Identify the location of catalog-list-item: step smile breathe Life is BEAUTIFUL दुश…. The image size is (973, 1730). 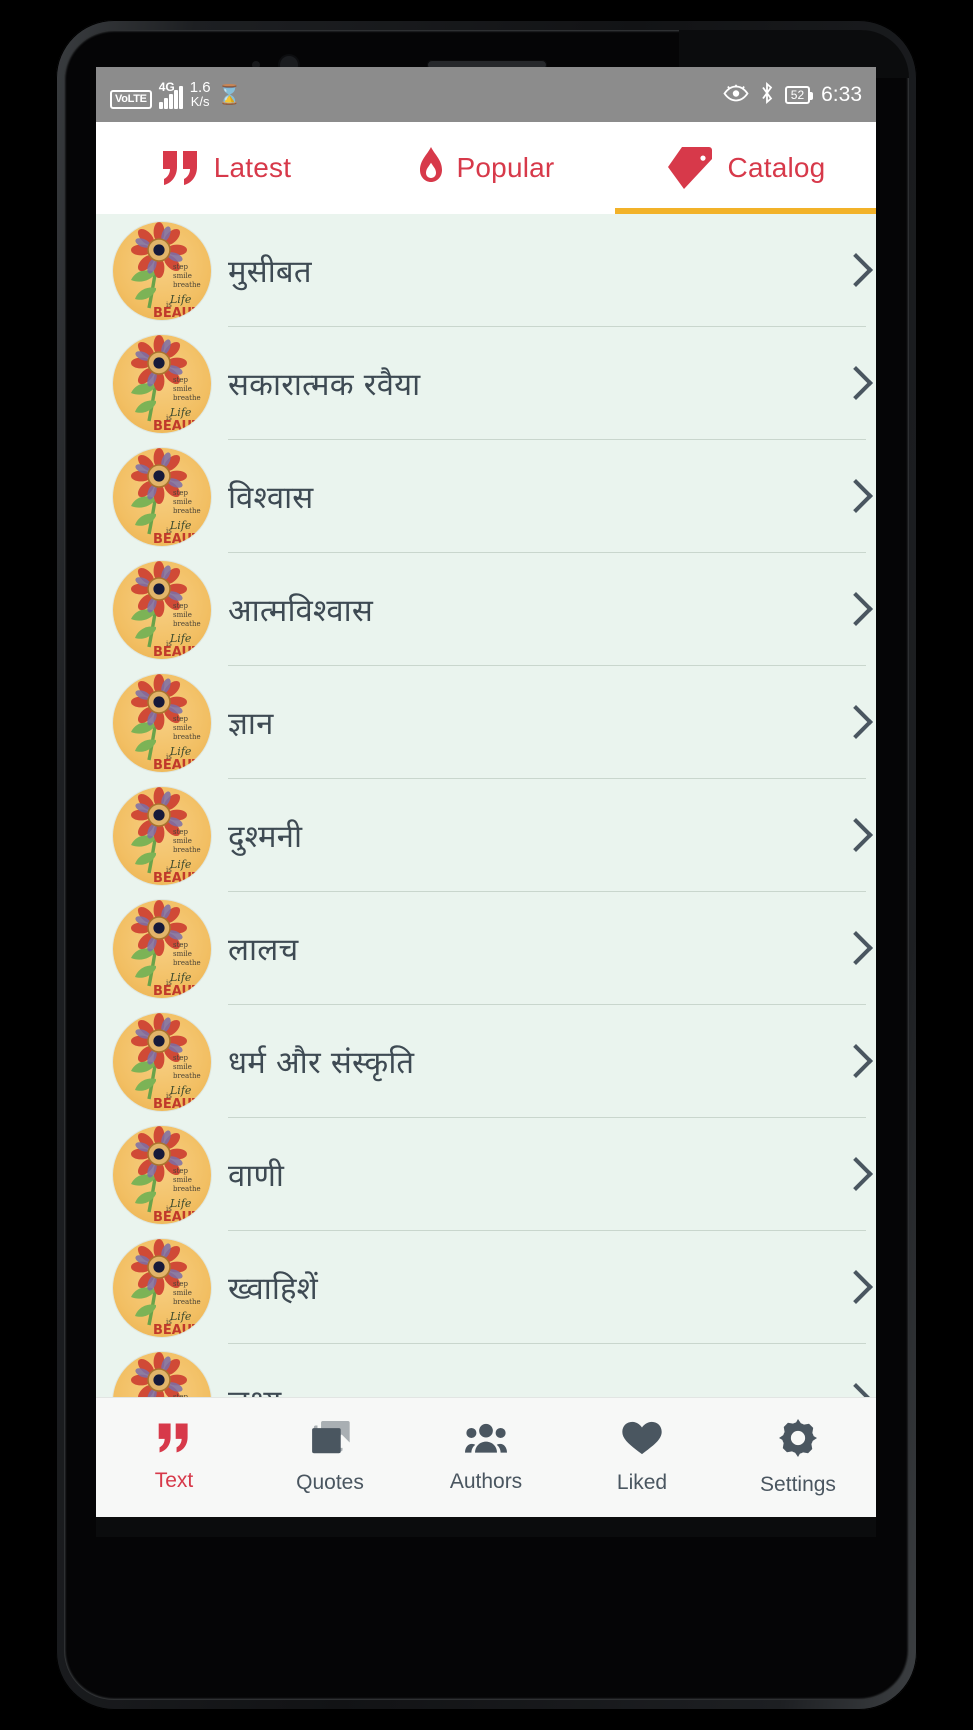
(486, 835).